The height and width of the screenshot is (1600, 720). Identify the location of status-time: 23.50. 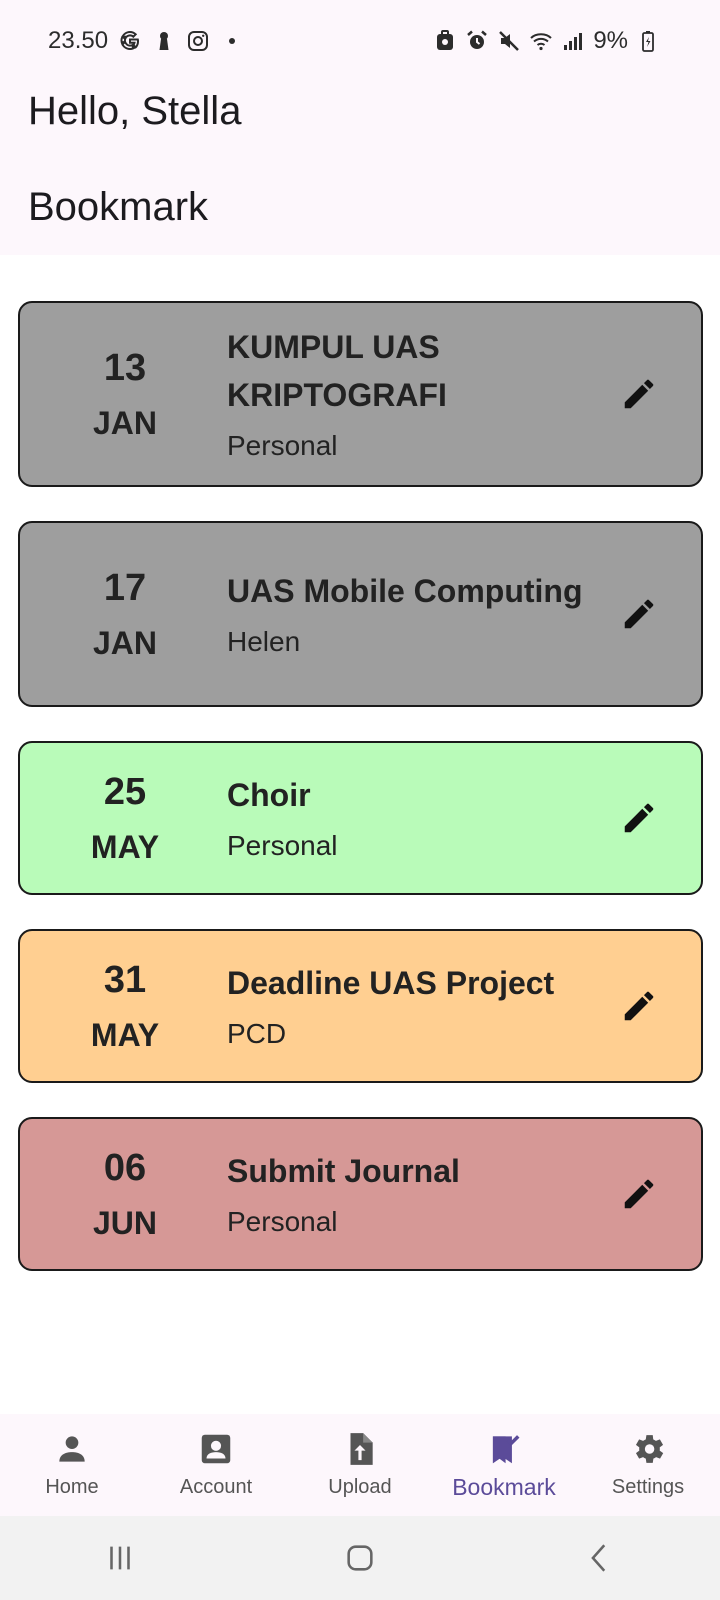
(78, 40).